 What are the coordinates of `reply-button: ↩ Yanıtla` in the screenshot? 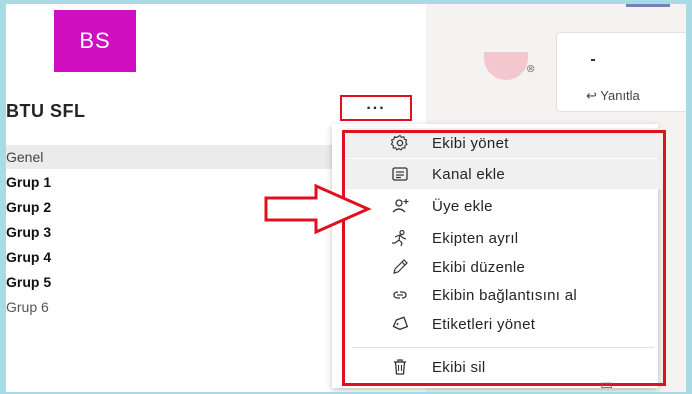 It's located at (613, 96).